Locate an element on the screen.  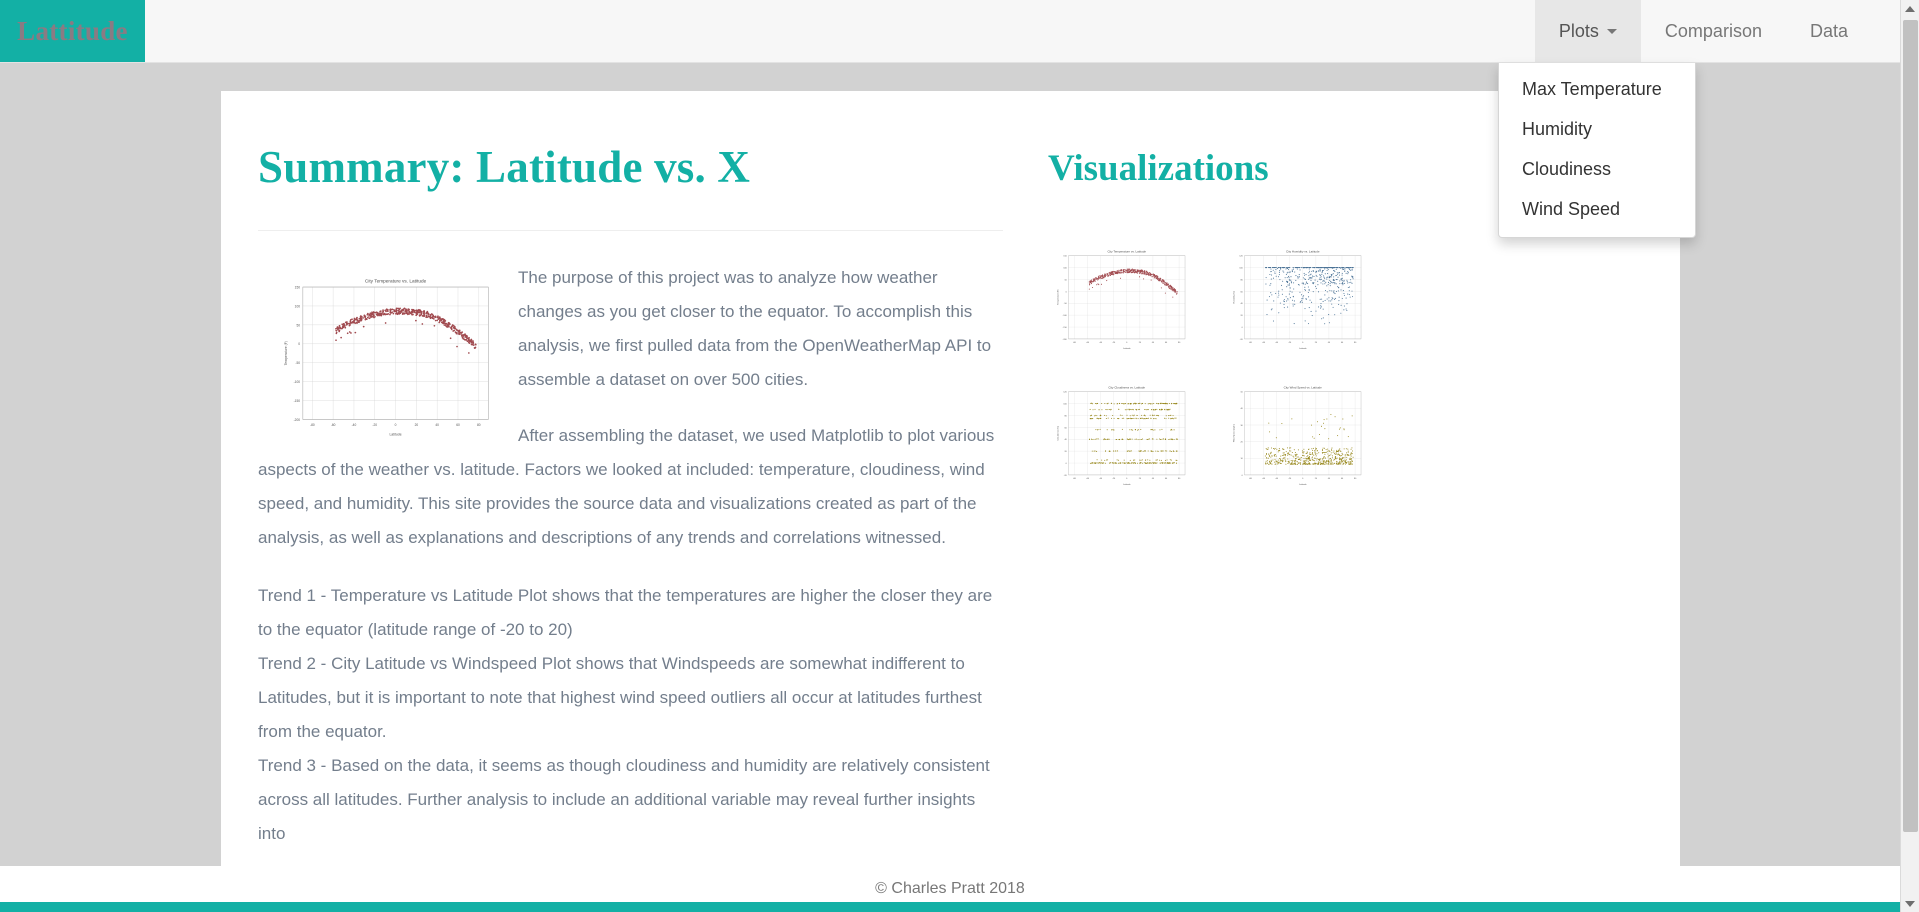
svg-text: 50 is located at coordinates (298, 325).